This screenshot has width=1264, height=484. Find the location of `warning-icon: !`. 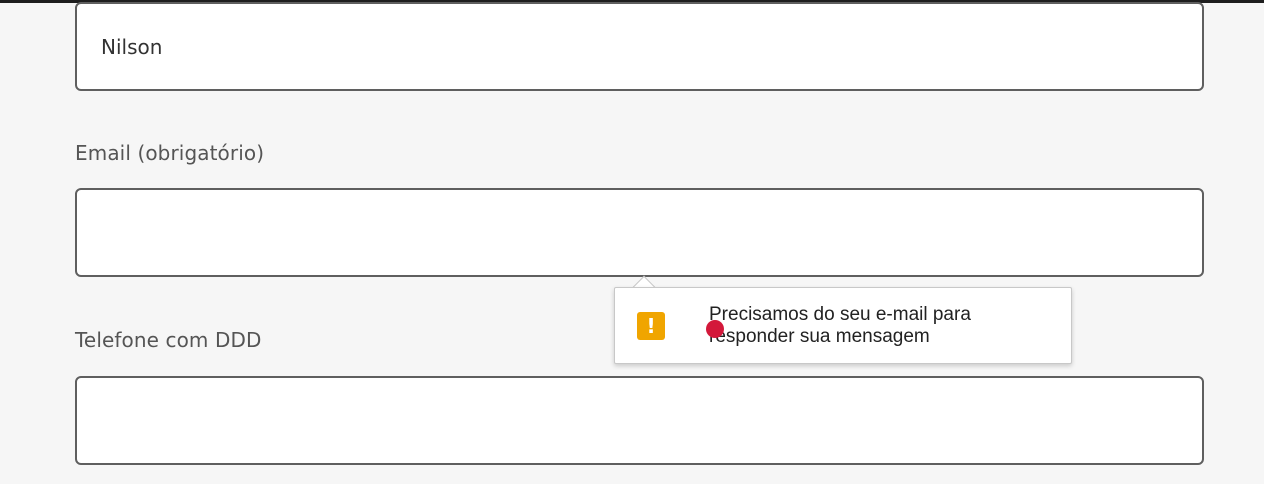

warning-icon: ! is located at coordinates (651, 326).